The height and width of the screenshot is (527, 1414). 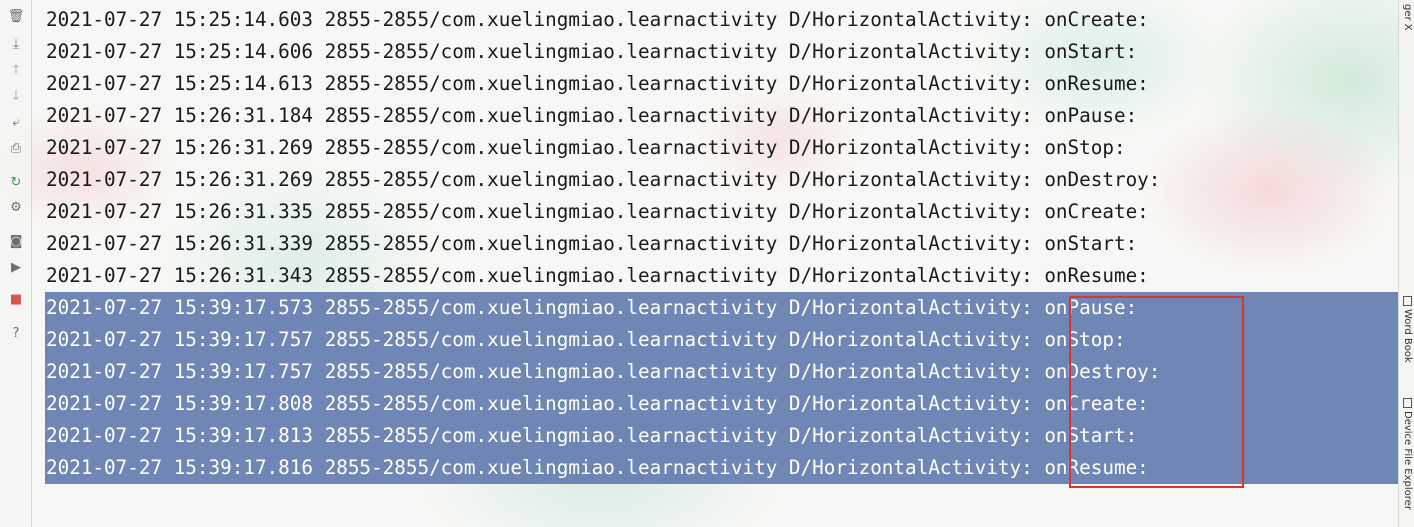 What do you see at coordinates (16, 148) in the screenshot?
I see `print-icon: ⎙` at bounding box center [16, 148].